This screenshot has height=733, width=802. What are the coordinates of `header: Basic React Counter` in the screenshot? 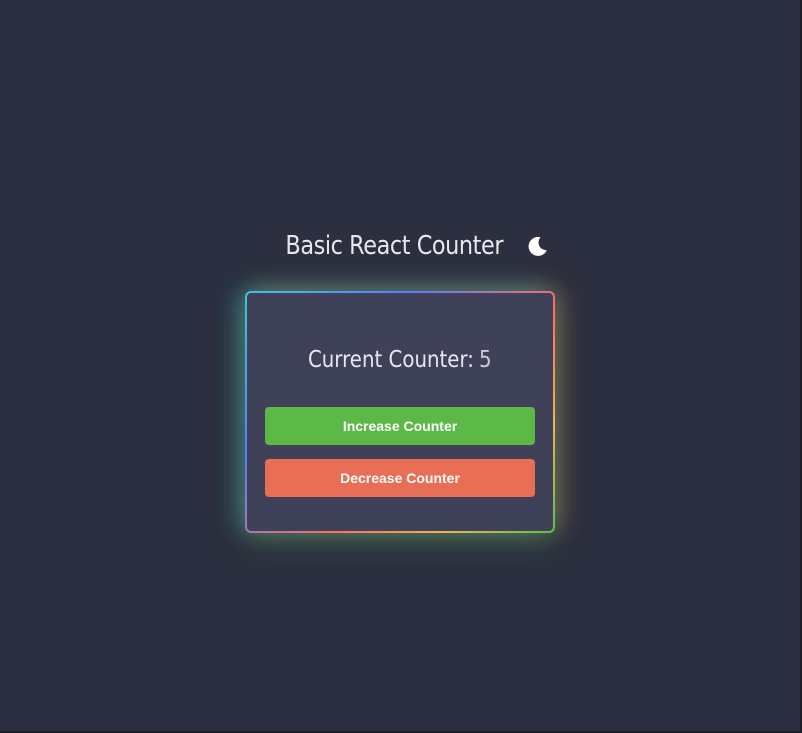 It's located at (400, 246).